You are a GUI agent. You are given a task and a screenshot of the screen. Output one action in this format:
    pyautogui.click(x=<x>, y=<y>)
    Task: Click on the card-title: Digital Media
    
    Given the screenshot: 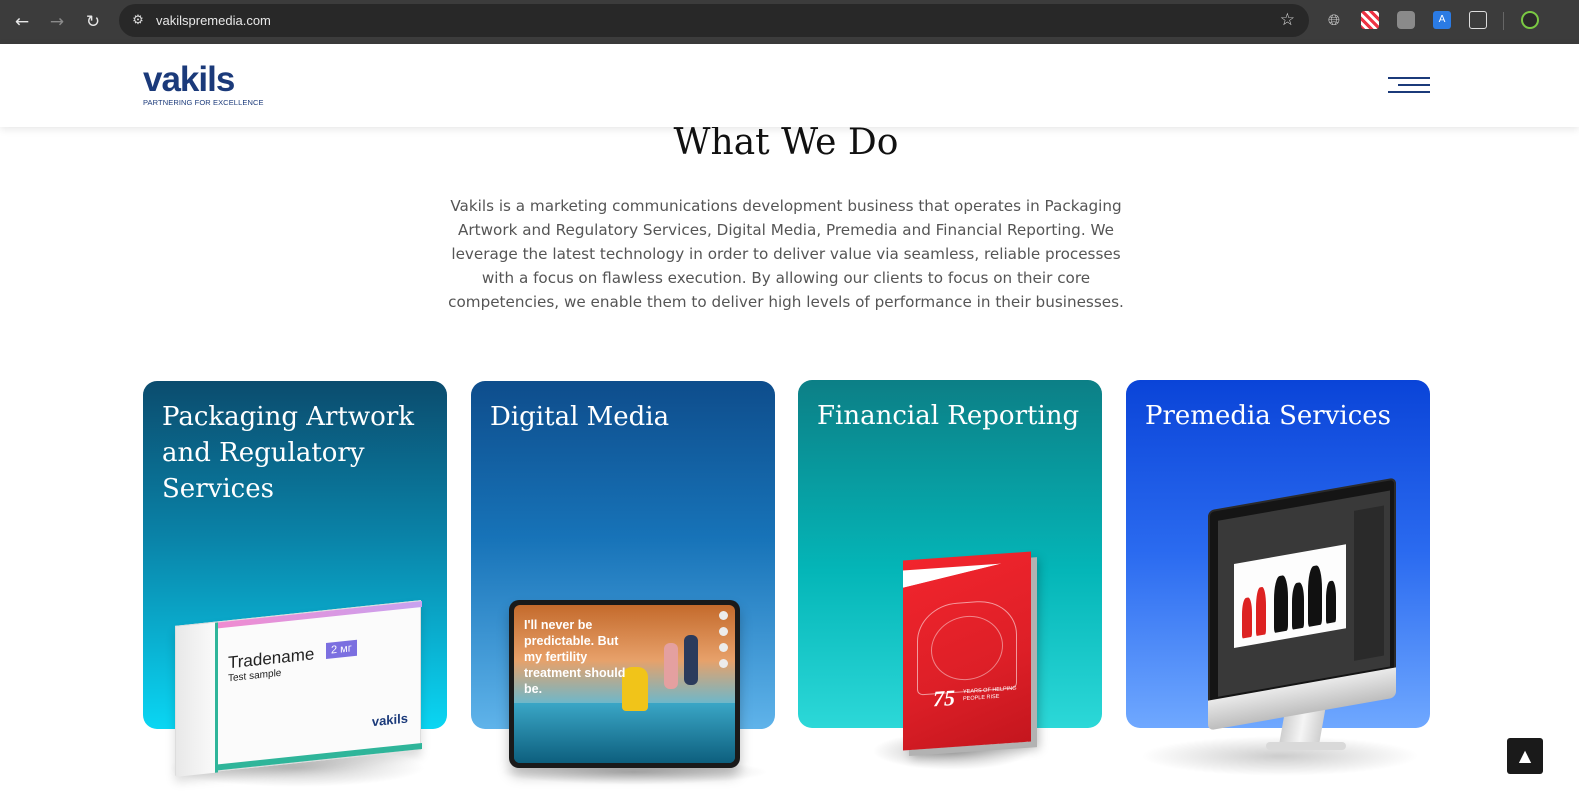 What is the action you would take?
    pyautogui.click(x=580, y=417)
    